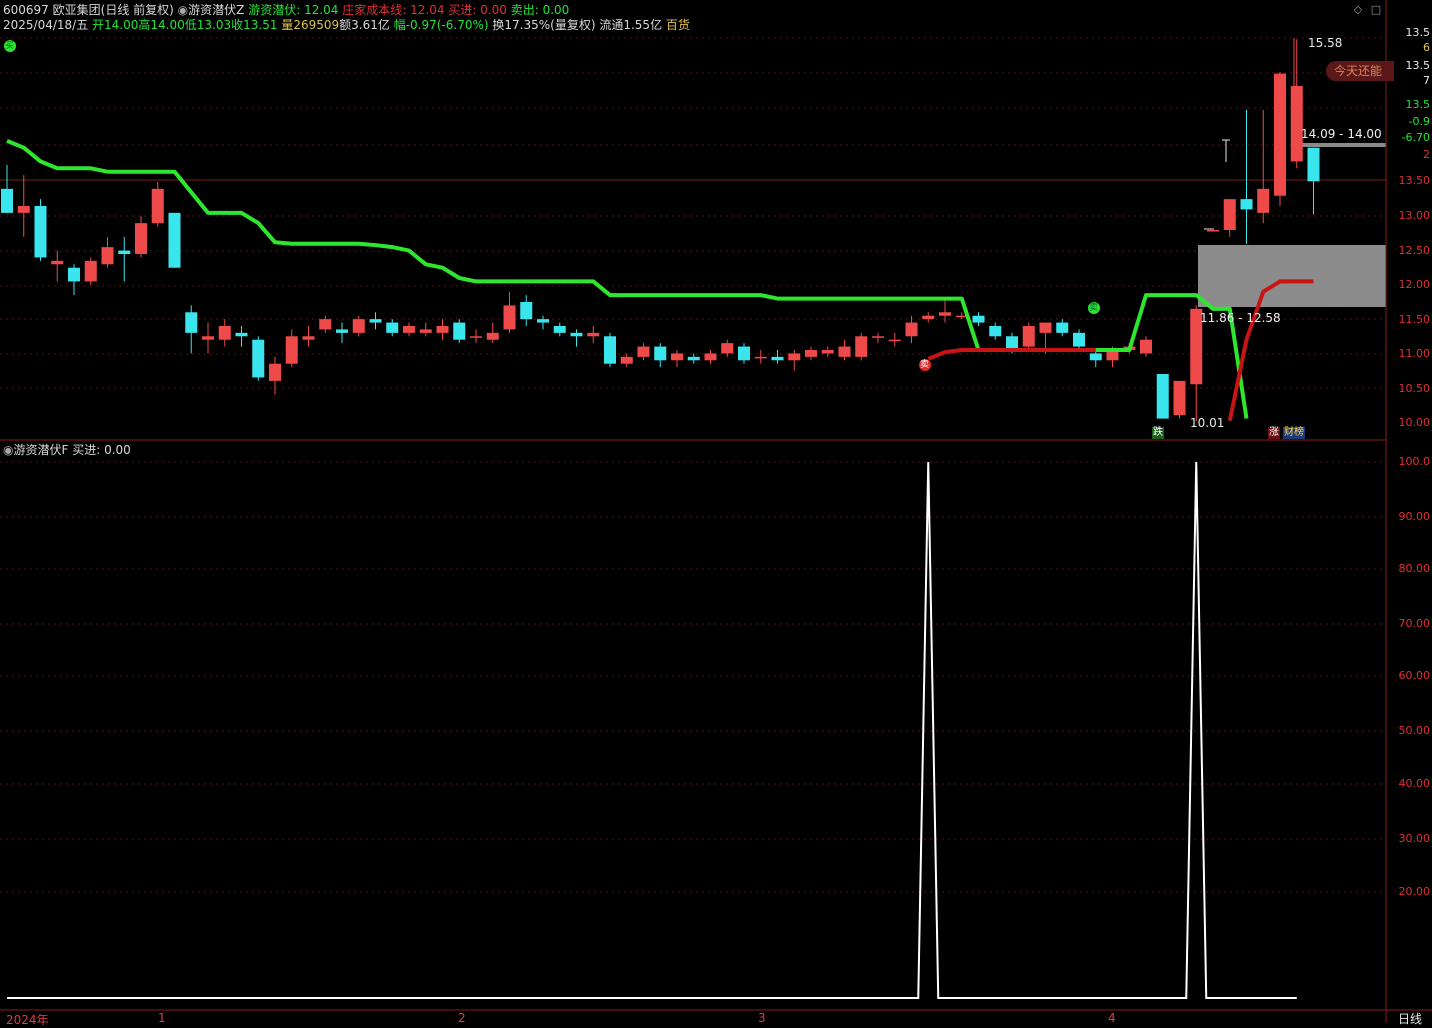  I want to click on square-icon: □, so click(1376, 10).